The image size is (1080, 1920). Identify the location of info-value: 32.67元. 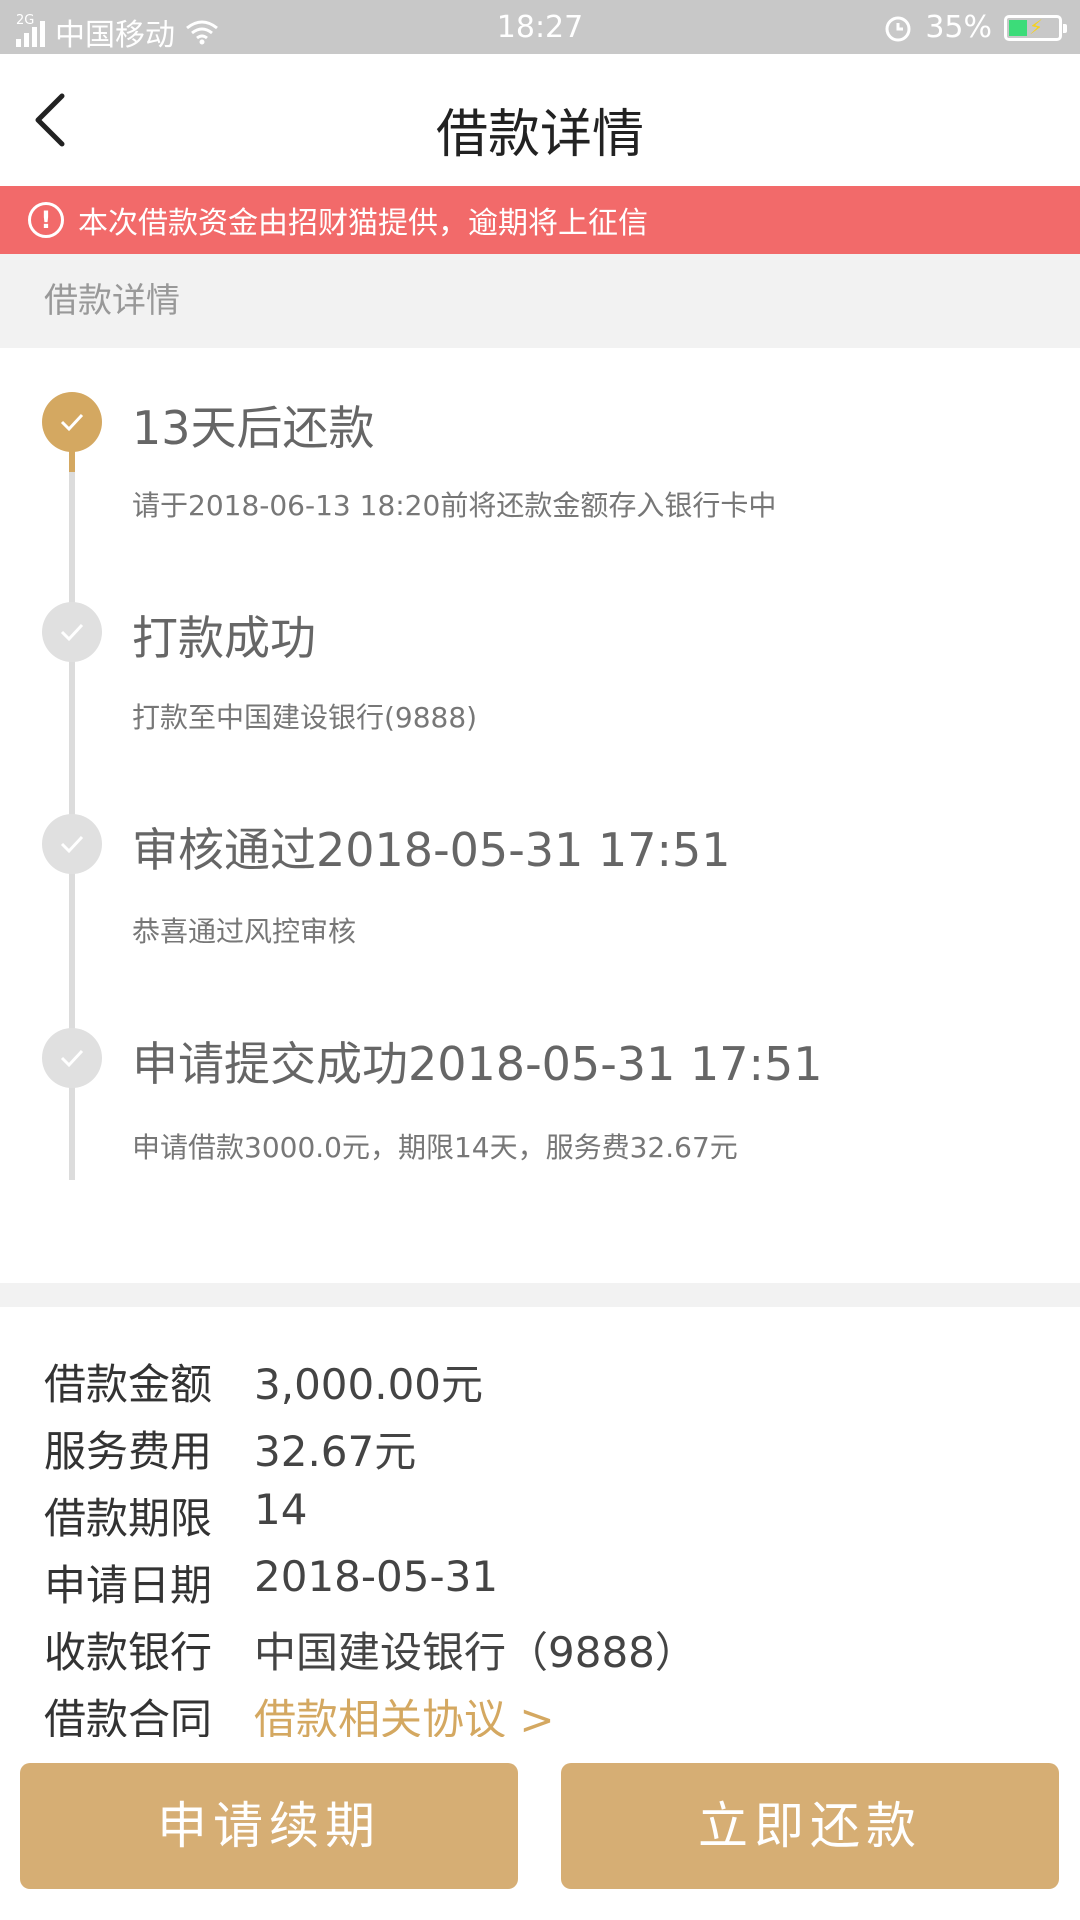
(335, 1451).